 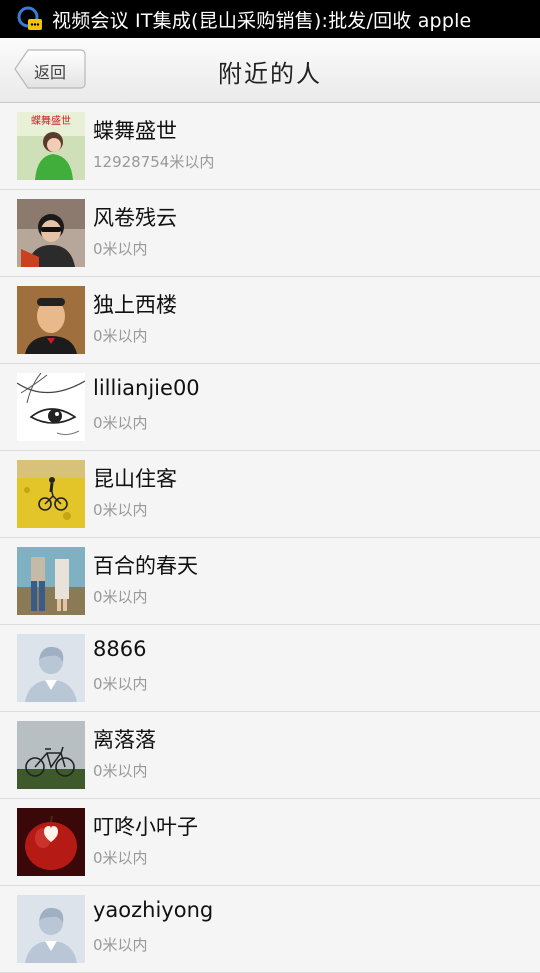 I want to click on notification-text: 视频会议 IT集成(昆山采购销售):批发/回收 apple, so click(x=262, y=20).